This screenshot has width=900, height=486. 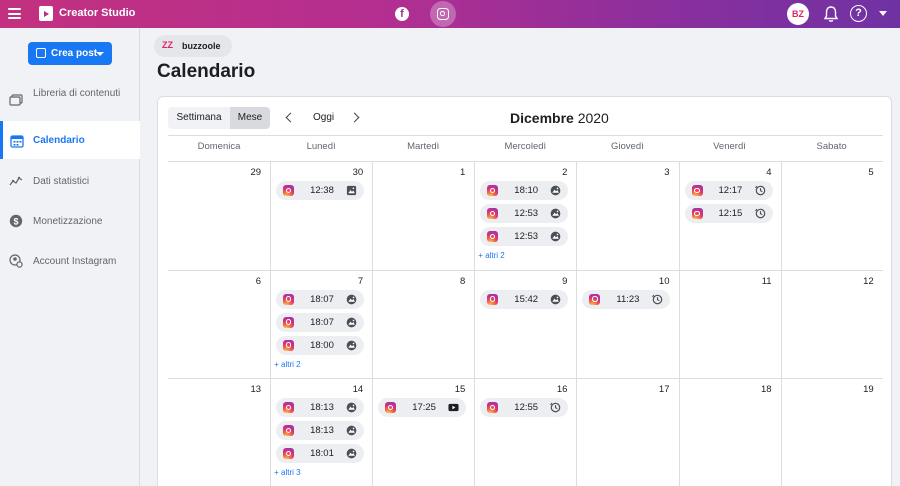 I want to click on scheduled-post: 12:17, so click(x=728, y=190).